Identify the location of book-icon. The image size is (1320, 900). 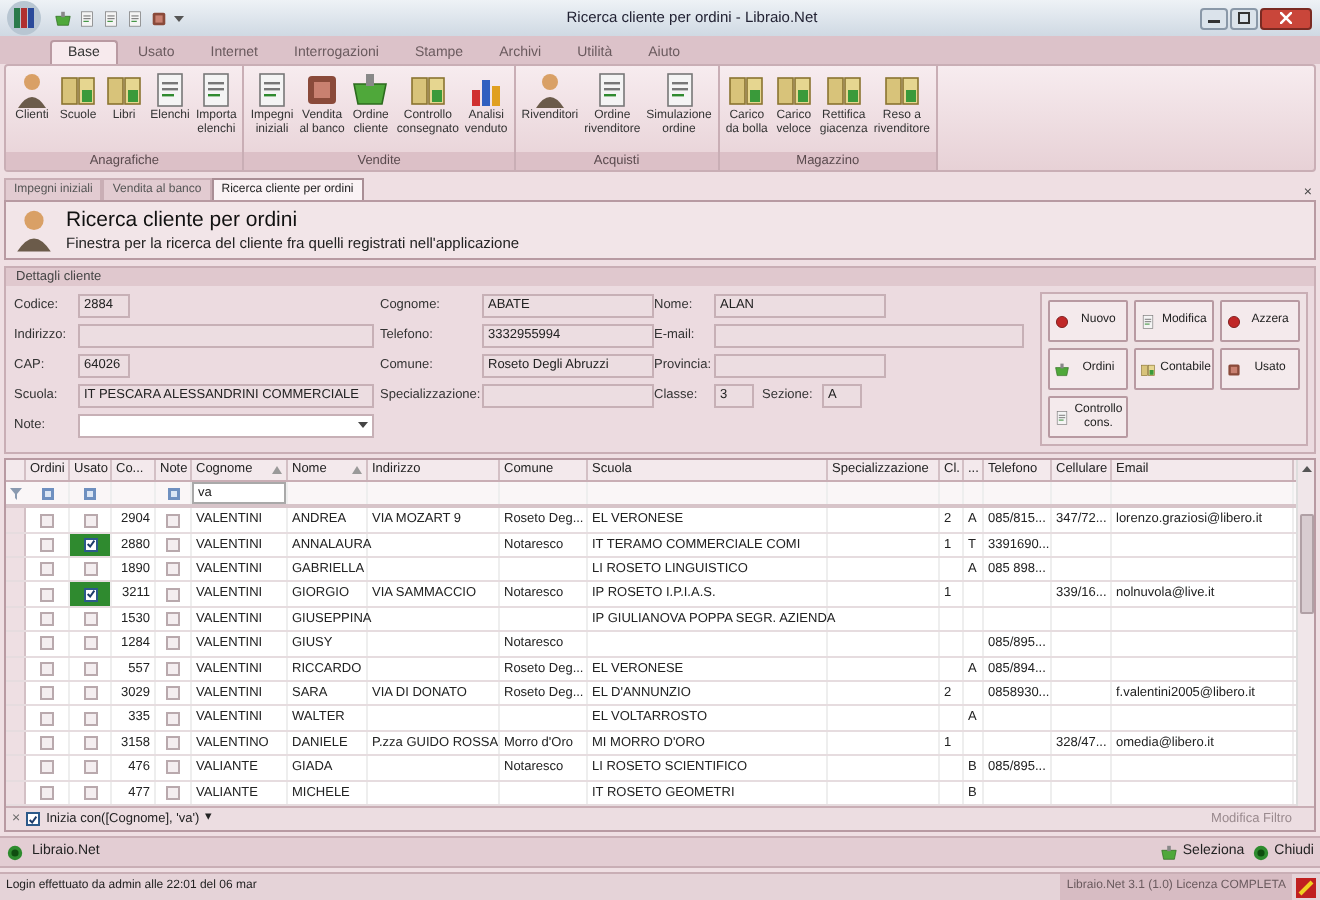
(1148, 369).